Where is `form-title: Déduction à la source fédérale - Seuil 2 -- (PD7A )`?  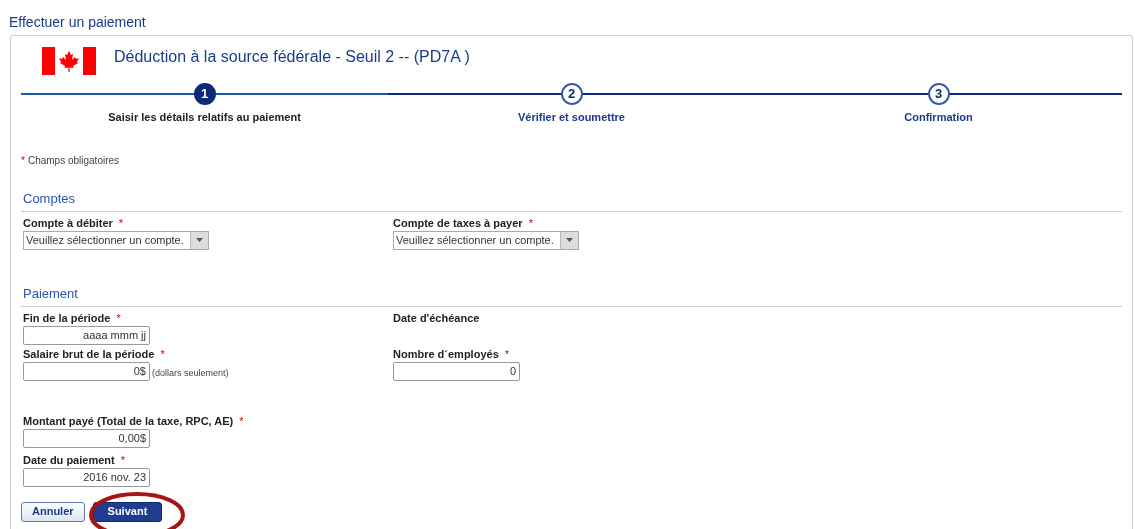 form-title: Déduction à la source fédérale - Seuil 2 -- (PD7A ) is located at coordinates (292, 57).